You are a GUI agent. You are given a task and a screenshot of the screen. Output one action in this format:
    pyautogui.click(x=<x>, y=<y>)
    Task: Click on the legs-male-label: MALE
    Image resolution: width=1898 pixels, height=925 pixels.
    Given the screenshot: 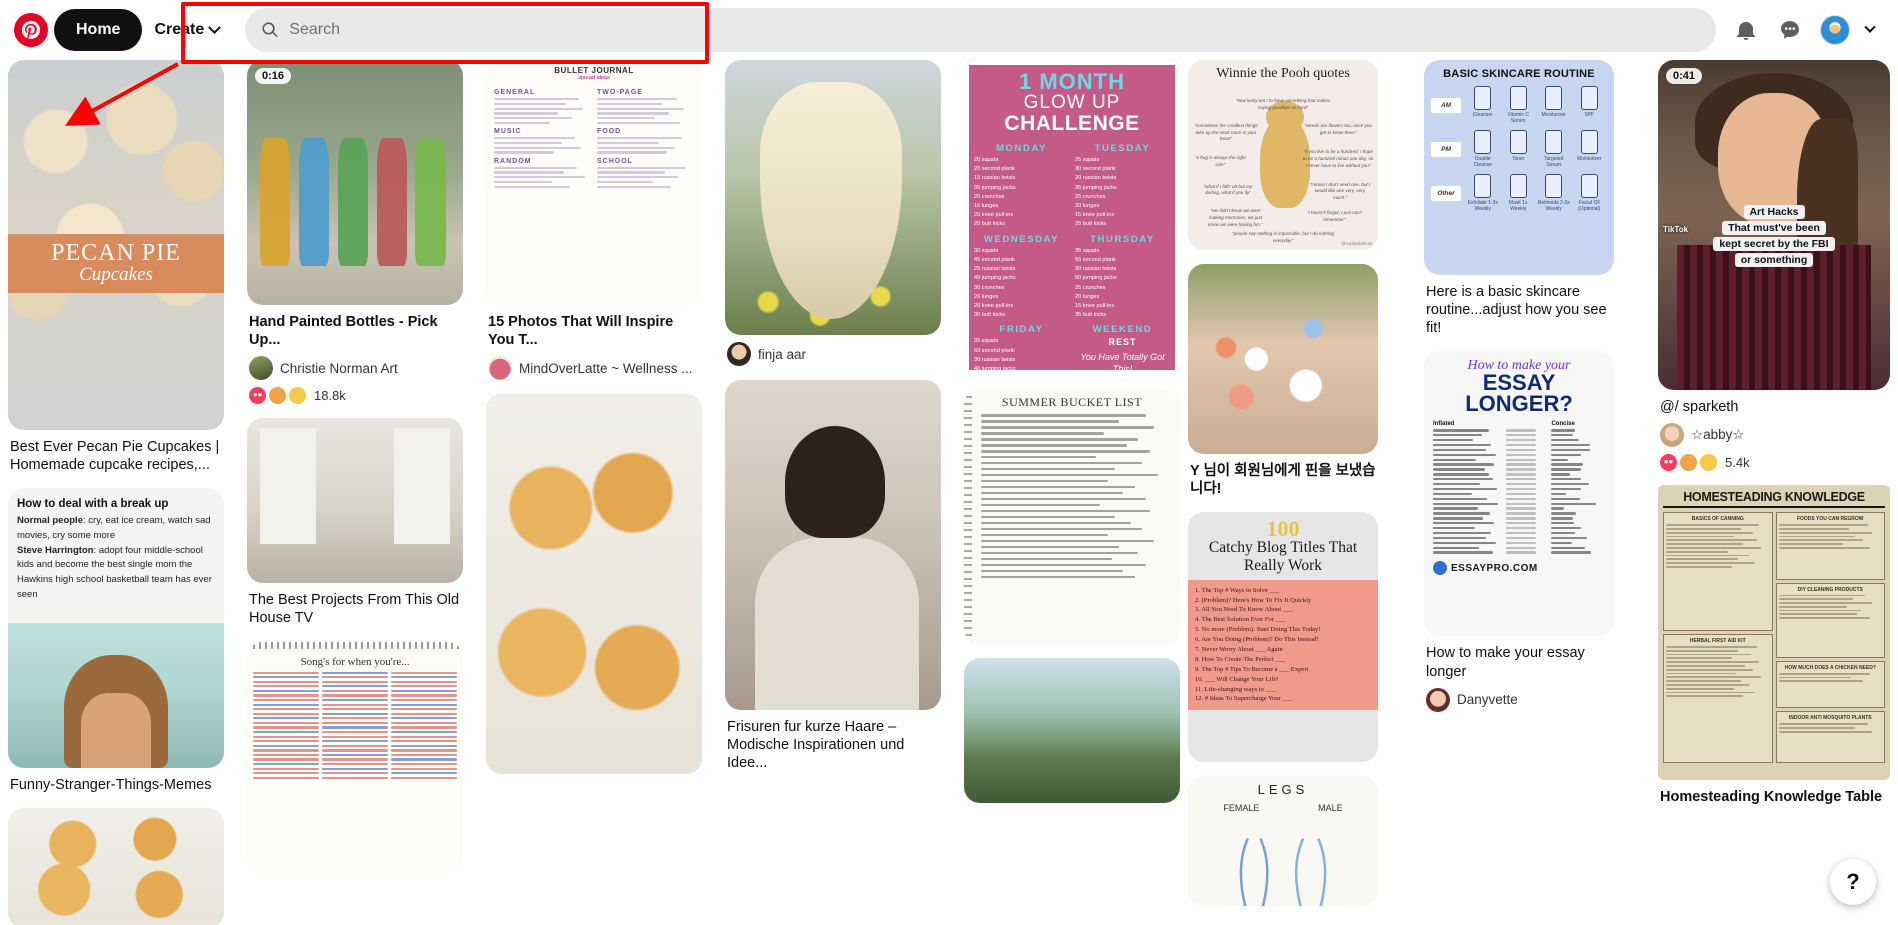 What is the action you would take?
    pyautogui.click(x=1330, y=808)
    